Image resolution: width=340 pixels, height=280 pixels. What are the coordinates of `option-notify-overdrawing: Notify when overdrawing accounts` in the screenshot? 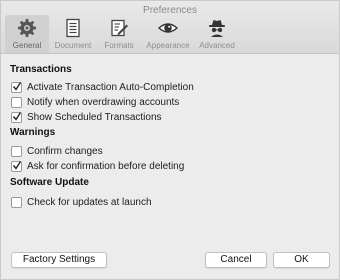 It's located at (170, 102).